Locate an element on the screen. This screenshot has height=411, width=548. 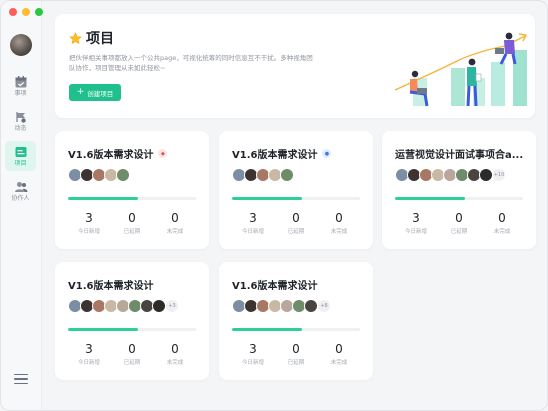
create-project-label: 创建项目 is located at coordinates (100, 93).